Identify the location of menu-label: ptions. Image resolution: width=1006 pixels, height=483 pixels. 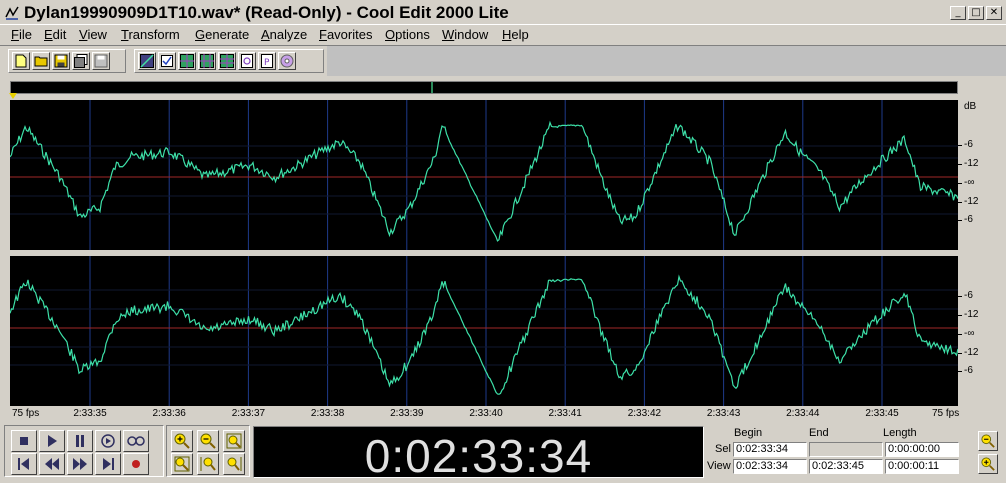
(412, 34).